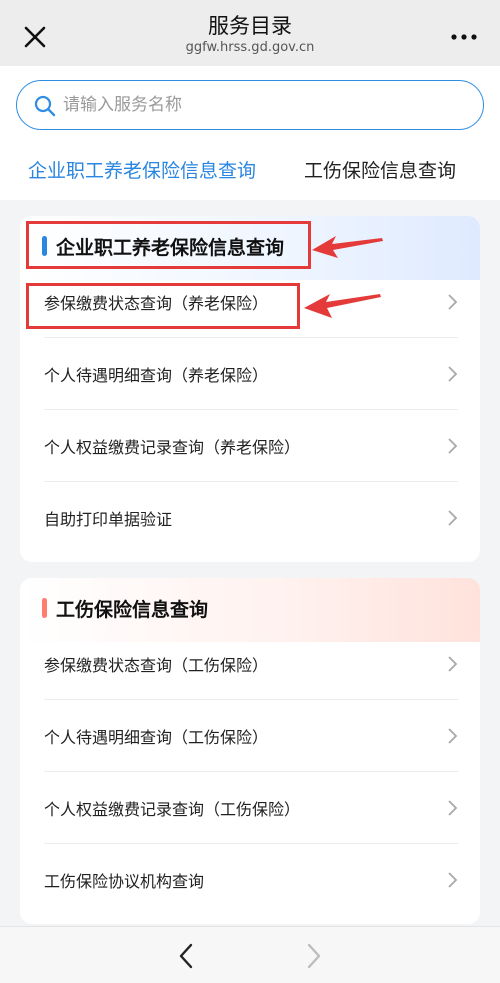  Describe the element at coordinates (263, 105) in the screenshot. I see `search-input` at that location.